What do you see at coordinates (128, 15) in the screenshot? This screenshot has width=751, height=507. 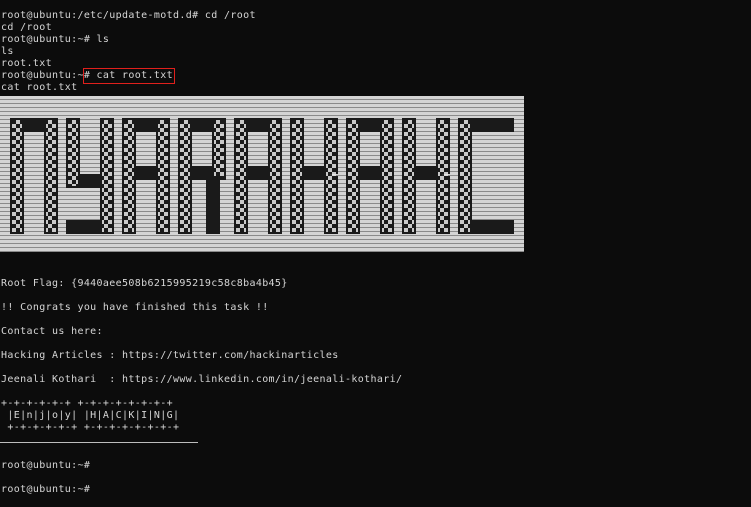 I see `command-line-cd: root@ubuntu:/etc/update-motd.d# cd /root` at bounding box center [128, 15].